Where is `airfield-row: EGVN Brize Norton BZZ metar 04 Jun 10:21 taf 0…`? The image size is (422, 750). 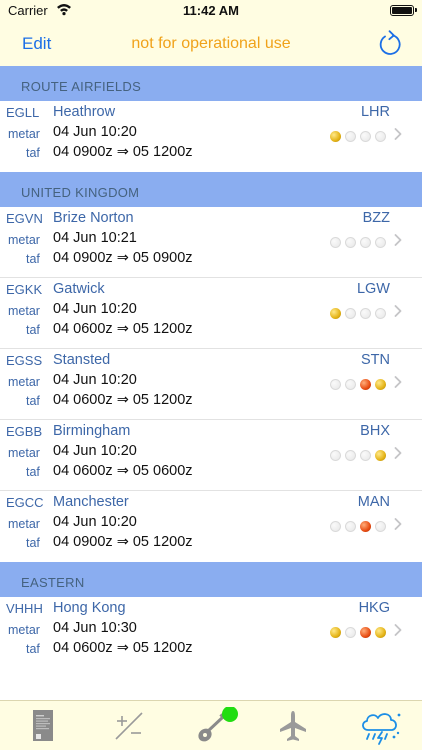 airfield-row: EGVN Brize Norton BZZ metar 04 Jun 10:21 taf 0… is located at coordinates (211, 242).